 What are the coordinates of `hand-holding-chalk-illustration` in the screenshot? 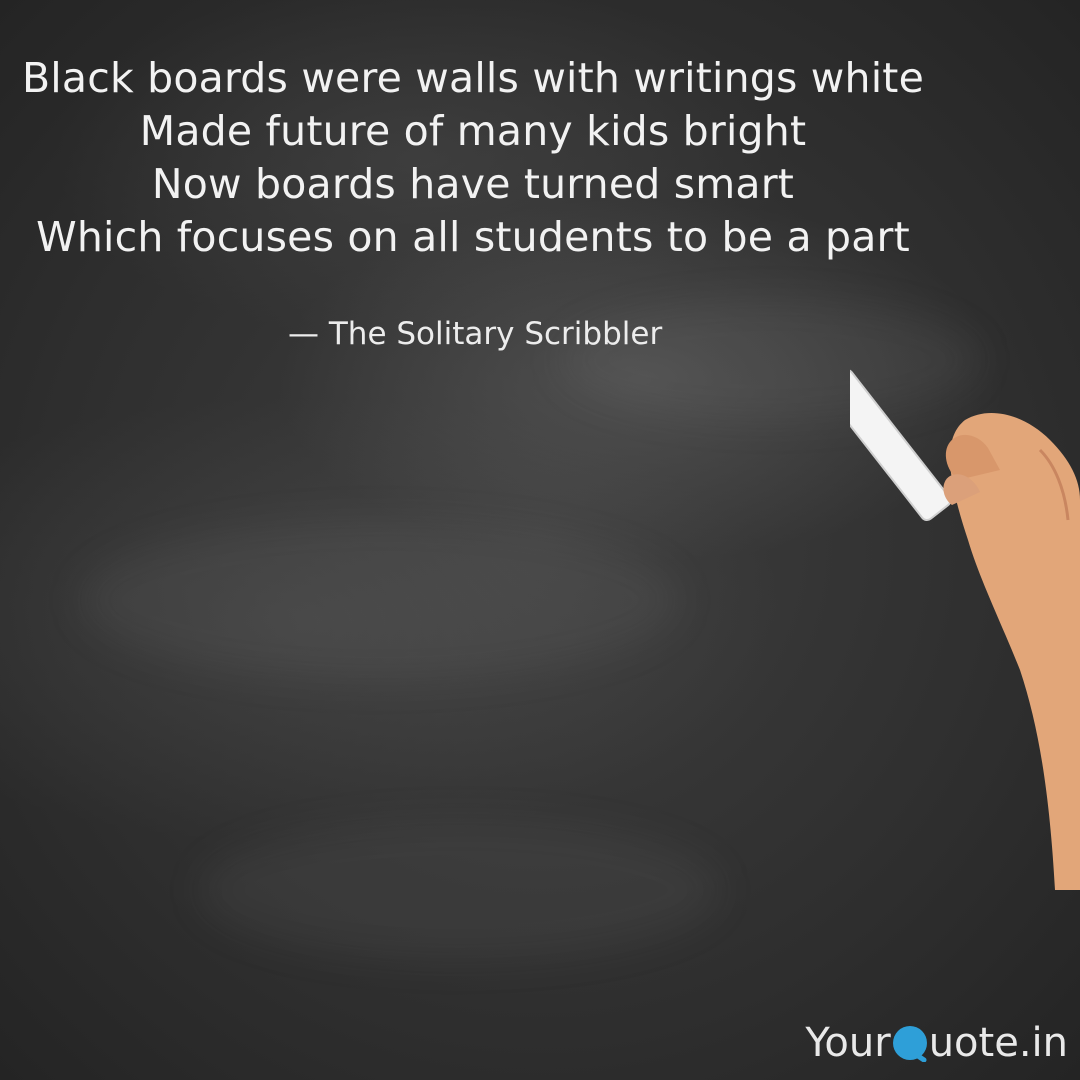 It's located at (951, 610).